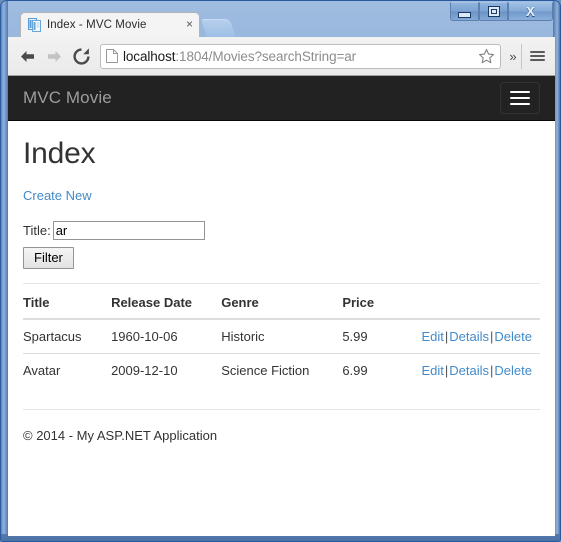  I want to click on page-title: Index, so click(59, 153).